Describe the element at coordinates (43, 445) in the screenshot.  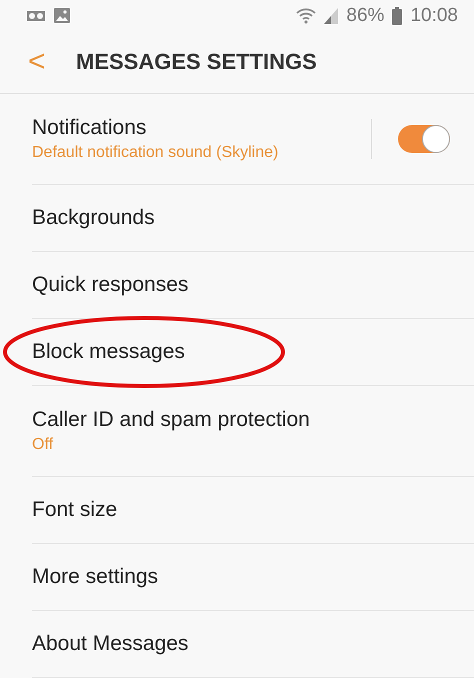
I see `item-summary: Off` at that location.